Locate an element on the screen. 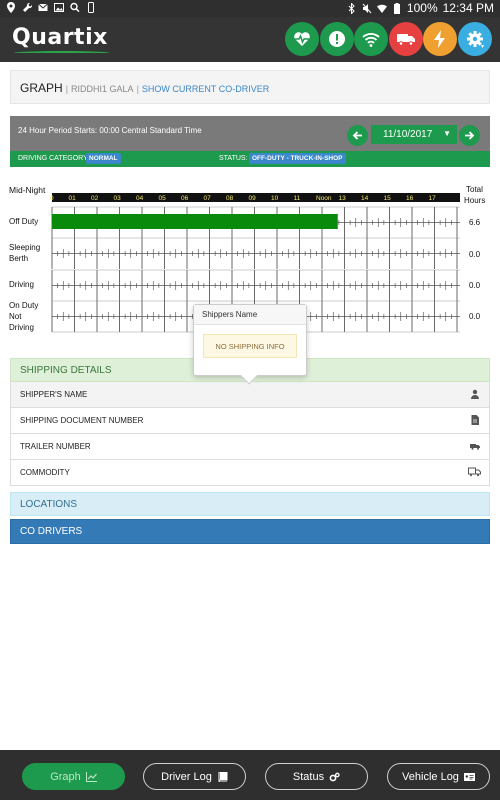  hour-label: 09 is located at coordinates (253, 198).